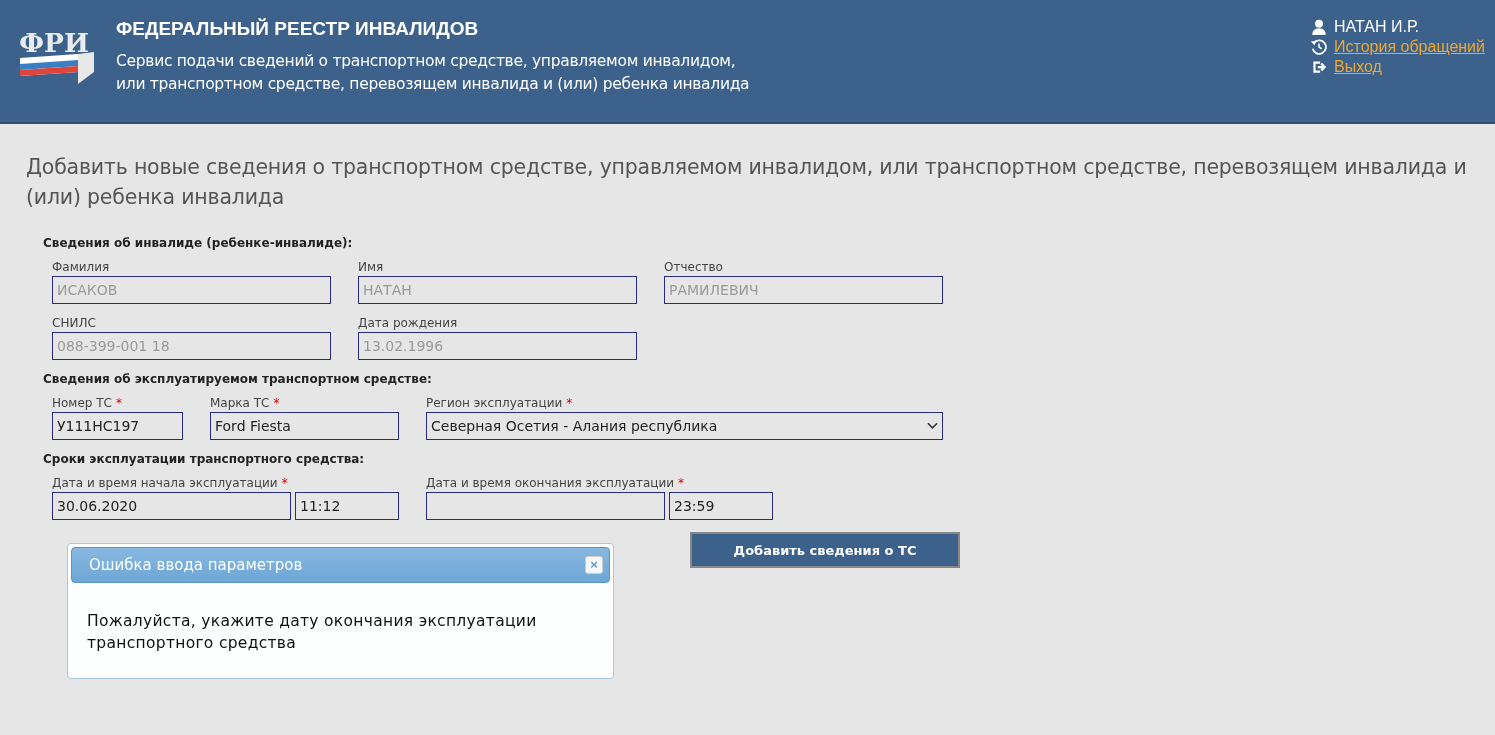 This screenshot has height=735, width=1495. What do you see at coordinates (426, 61) in the screenshot?
I see `site-subtitle: Сервис подачи сведений о транспортном средстве, управляемом инвалидом,` at bounding box center [426, 61].